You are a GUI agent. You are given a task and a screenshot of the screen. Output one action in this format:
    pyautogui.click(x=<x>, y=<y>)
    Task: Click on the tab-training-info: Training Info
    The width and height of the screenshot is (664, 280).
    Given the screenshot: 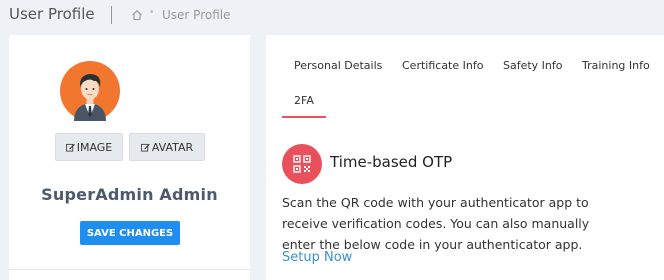 What is the action you would take?
    pyautogui.click(x=616, y=65)
    